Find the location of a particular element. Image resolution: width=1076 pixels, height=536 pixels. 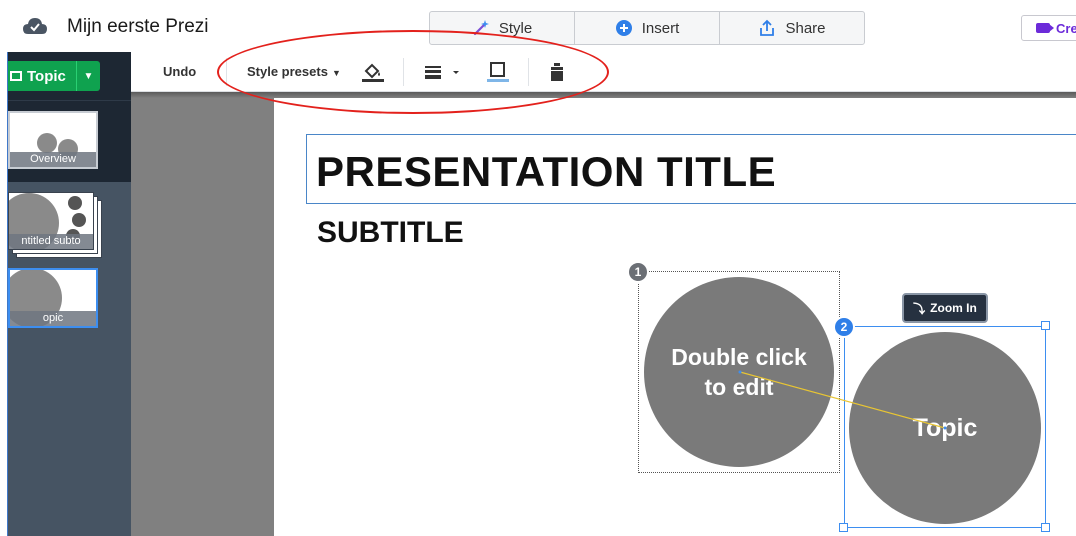

topic1-order-badge: 1 is located at coordinates (638, 272).